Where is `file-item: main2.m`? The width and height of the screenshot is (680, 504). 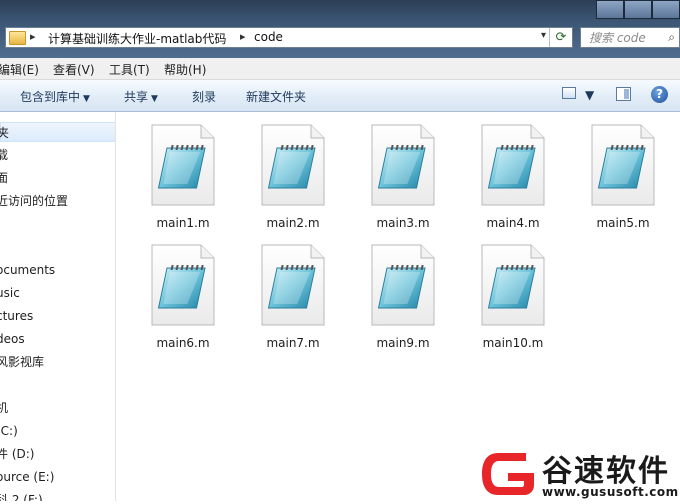
file-item: main2.m is located at coordinates (293, 178).